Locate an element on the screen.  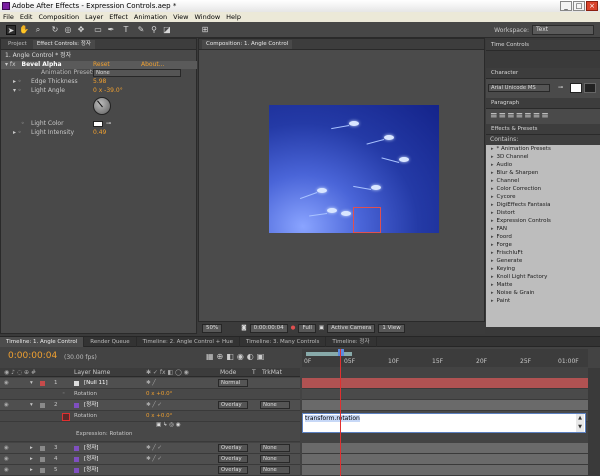
menu-composition: Composition is located at coordinates (58, 17).